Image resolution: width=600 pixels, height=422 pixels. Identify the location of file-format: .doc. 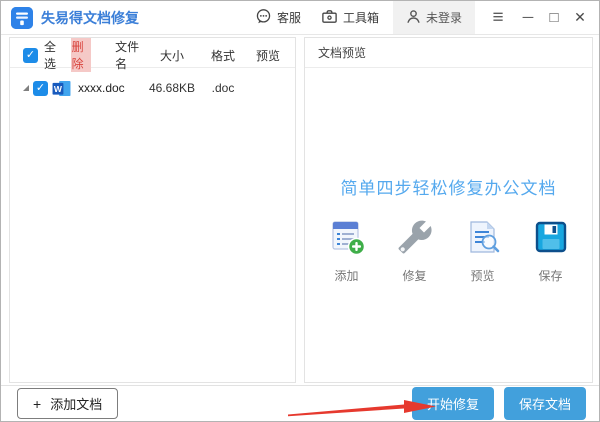
(223, 88).